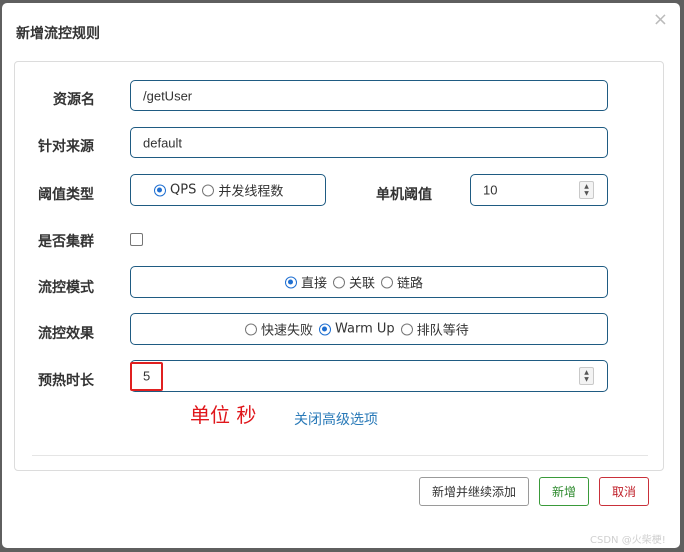  Describe the element at coordinates (74, 100) in the screenshot. I see `resource-name-label: 资源名` at that location.